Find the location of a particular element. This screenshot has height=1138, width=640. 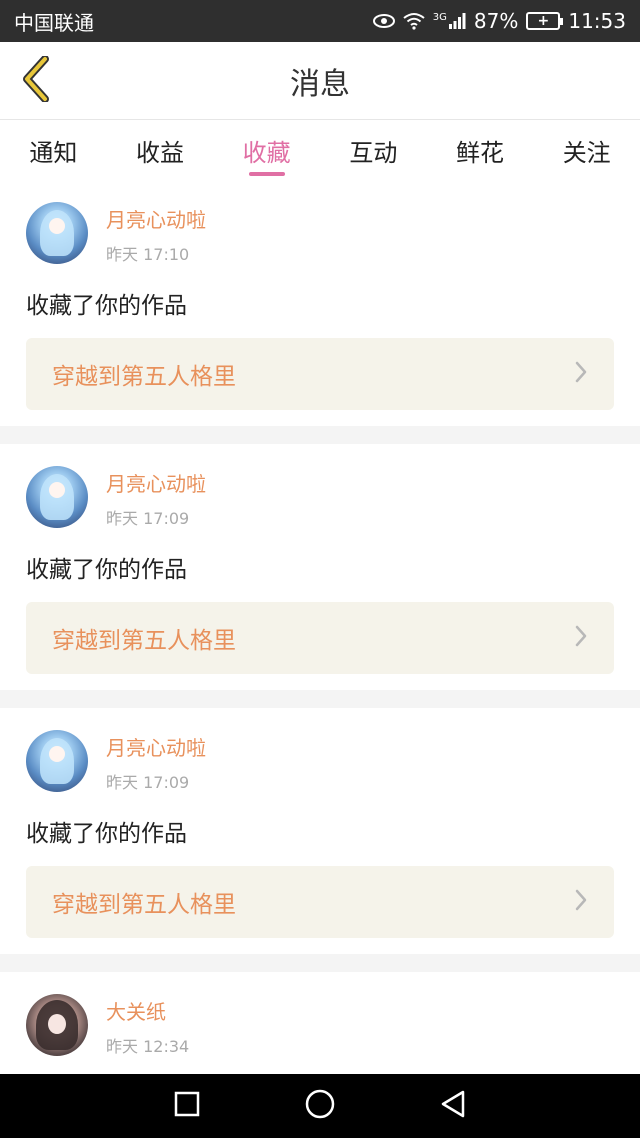

tab-interactions: 互动 is located at coordinates (373, 150).